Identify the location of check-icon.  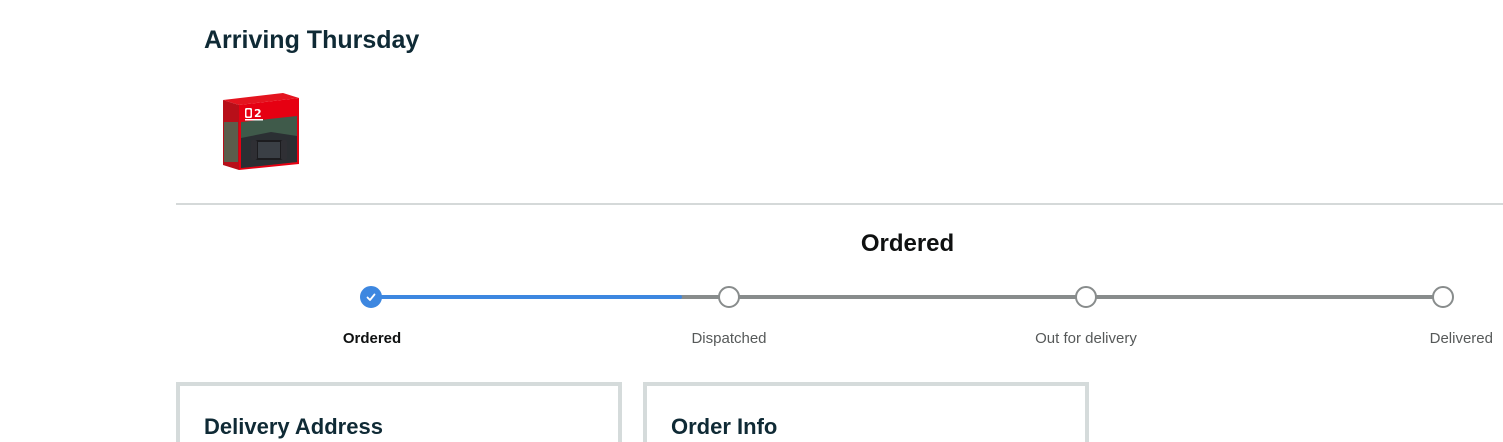
(371, 297).